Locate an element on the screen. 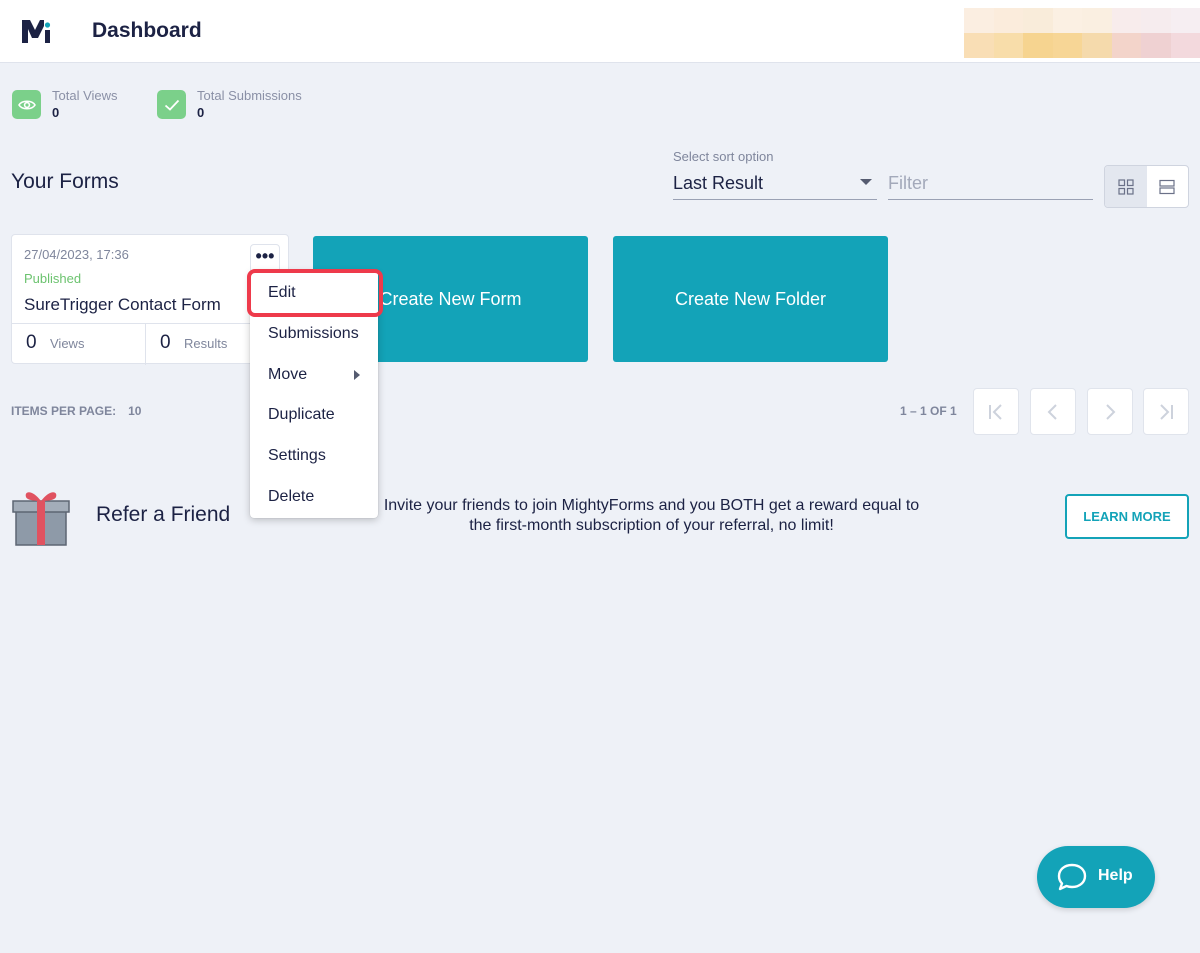 The image size is (1200, 953). chevron-left-icon is located at coordinates (1052, 411).